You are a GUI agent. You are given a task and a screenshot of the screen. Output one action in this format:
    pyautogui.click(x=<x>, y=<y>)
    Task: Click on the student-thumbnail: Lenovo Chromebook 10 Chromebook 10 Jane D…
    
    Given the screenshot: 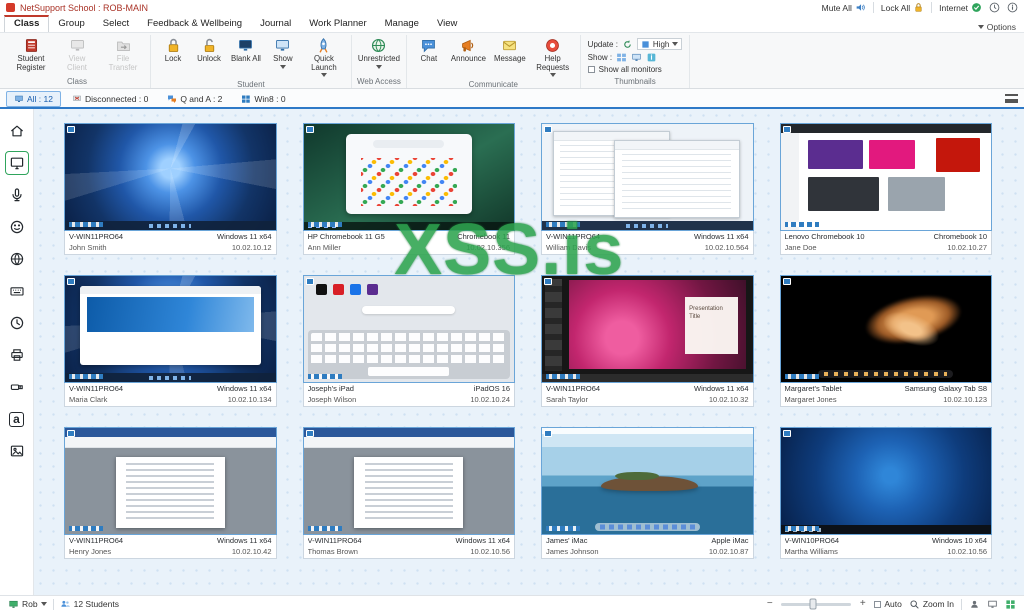 What is the action you would take?
    pyautogui.click(x=885, y=189)
    